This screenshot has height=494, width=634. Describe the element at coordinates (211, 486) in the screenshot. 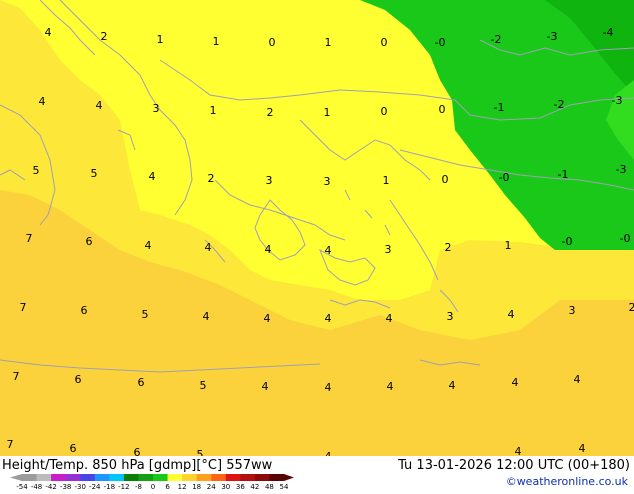

I see `legend-tick-label: 24` at that location.